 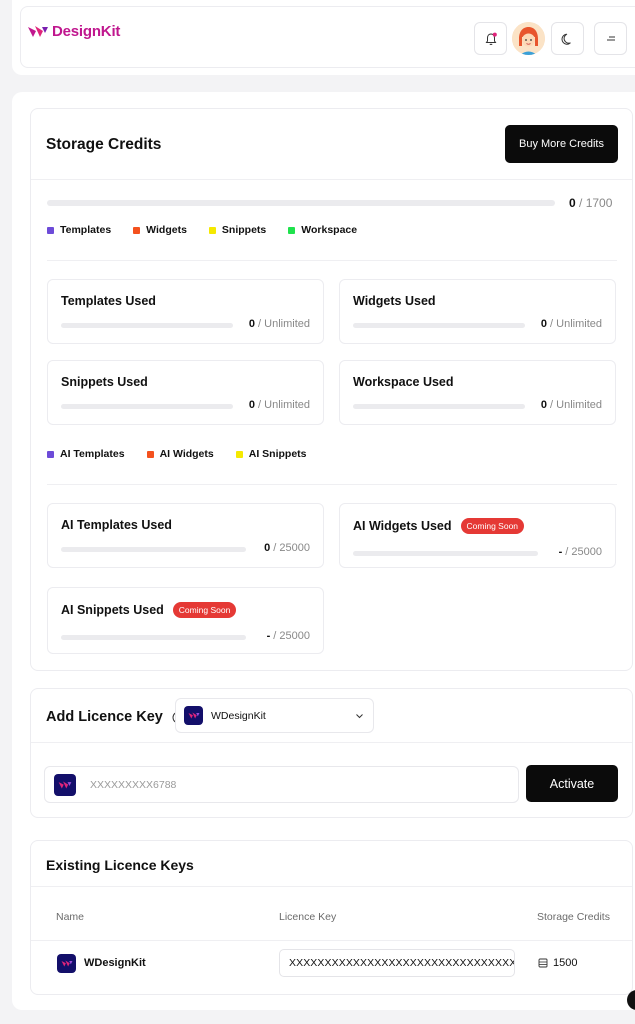 I want to click on legend-label: AI Widgets, so click(x=186, y=454).